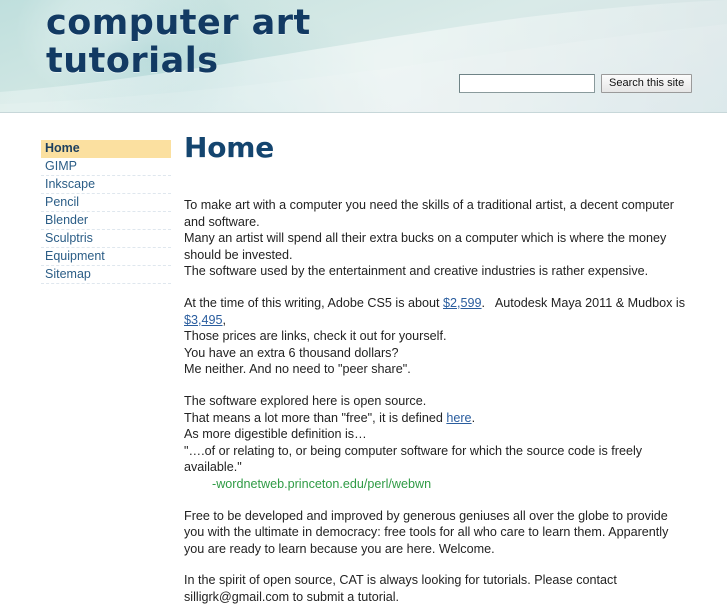  I want to click on sidebar-item-home: Home, so click(106, 149).